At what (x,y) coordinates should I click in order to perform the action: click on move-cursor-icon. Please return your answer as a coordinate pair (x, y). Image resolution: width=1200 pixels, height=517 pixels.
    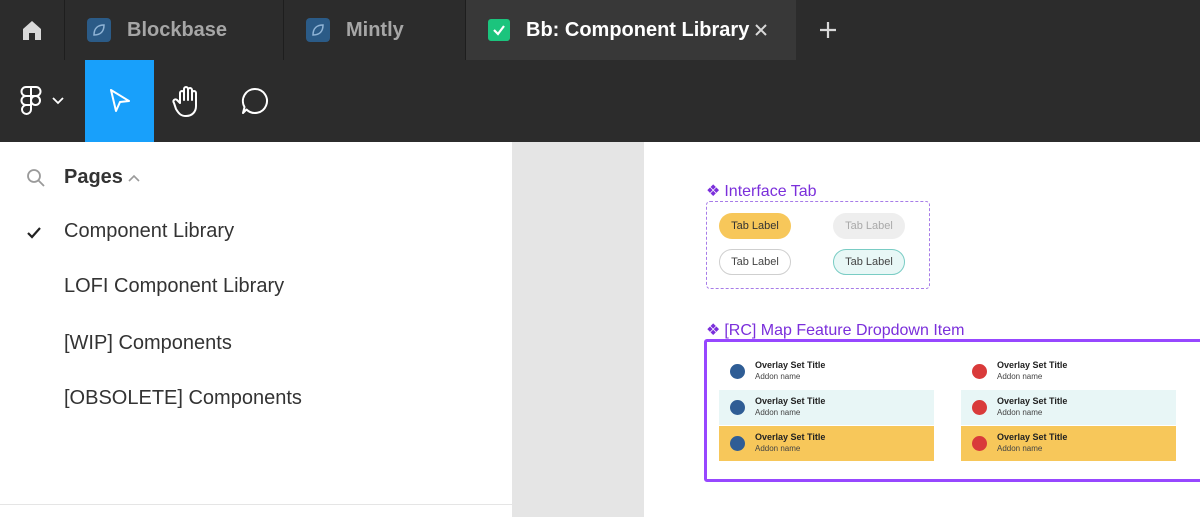
    Looking at the image, I should click on (119, 100).